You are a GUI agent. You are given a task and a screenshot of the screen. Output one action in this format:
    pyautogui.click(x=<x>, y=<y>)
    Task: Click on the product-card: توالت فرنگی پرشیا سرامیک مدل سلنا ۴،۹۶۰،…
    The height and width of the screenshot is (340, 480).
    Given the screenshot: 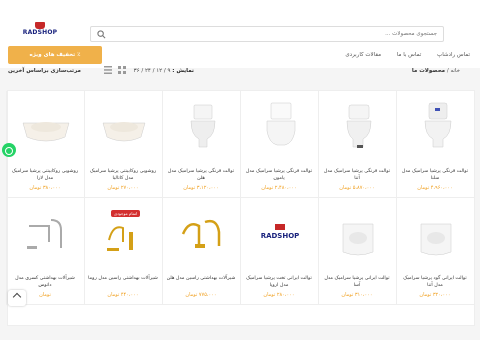 What is the action you would take?
    pyautogui.click(x=435, y=144)
    